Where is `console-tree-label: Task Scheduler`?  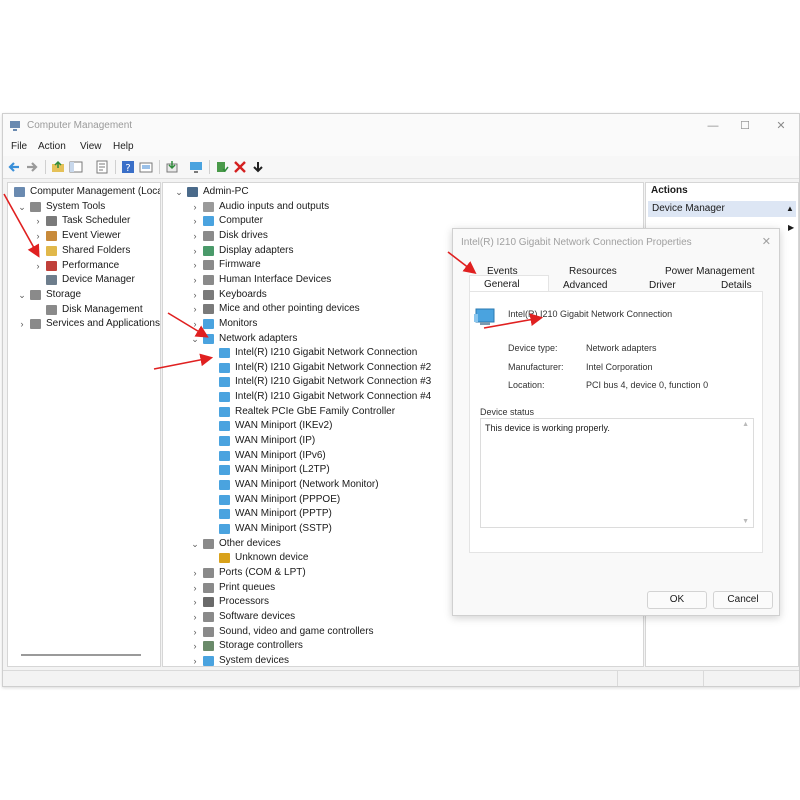 console-tree-label: Task Scheduler is located at coordinates (96, 221).